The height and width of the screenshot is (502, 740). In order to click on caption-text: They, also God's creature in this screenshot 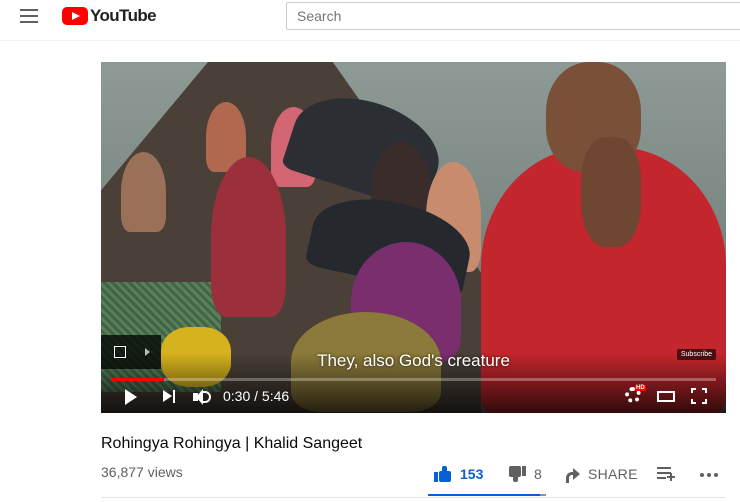, I will do `click(413, 360)`.